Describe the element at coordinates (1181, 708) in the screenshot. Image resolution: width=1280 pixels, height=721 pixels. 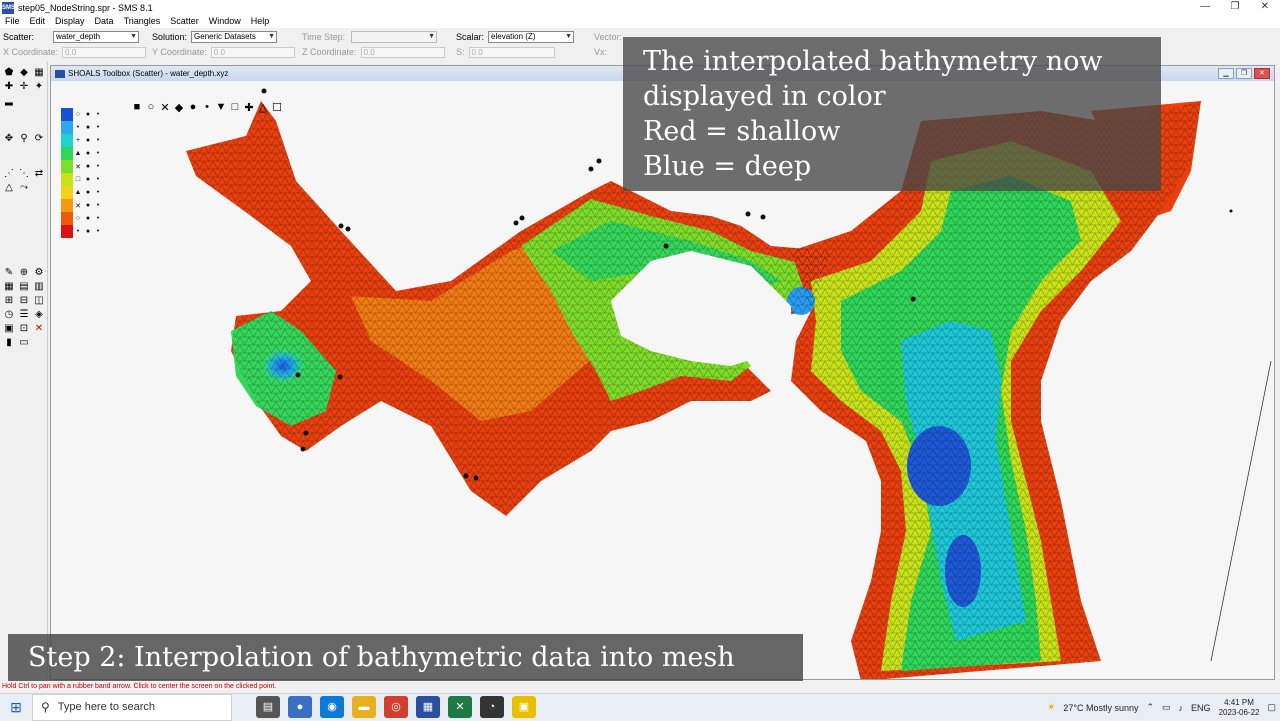
I see `volume-icon: ♪` at that location.